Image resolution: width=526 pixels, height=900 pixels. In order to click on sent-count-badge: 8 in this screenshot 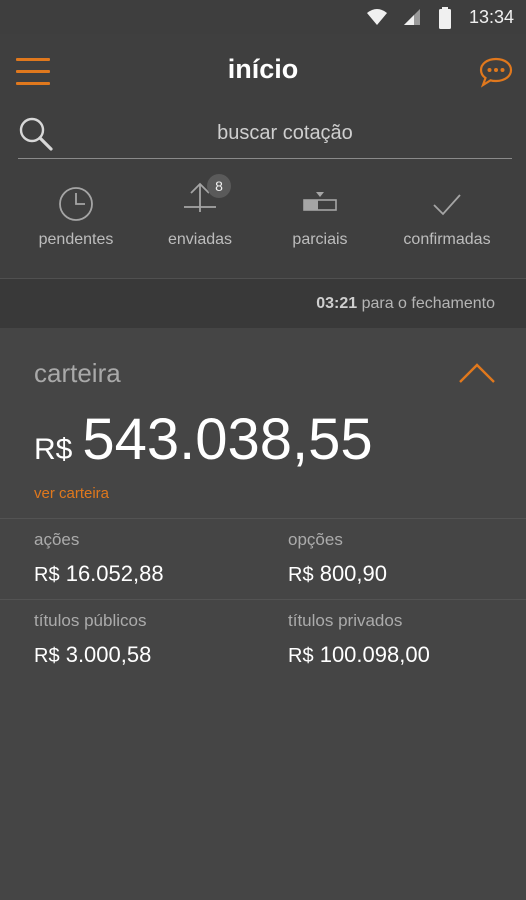, I will do `click(219, 186)`.